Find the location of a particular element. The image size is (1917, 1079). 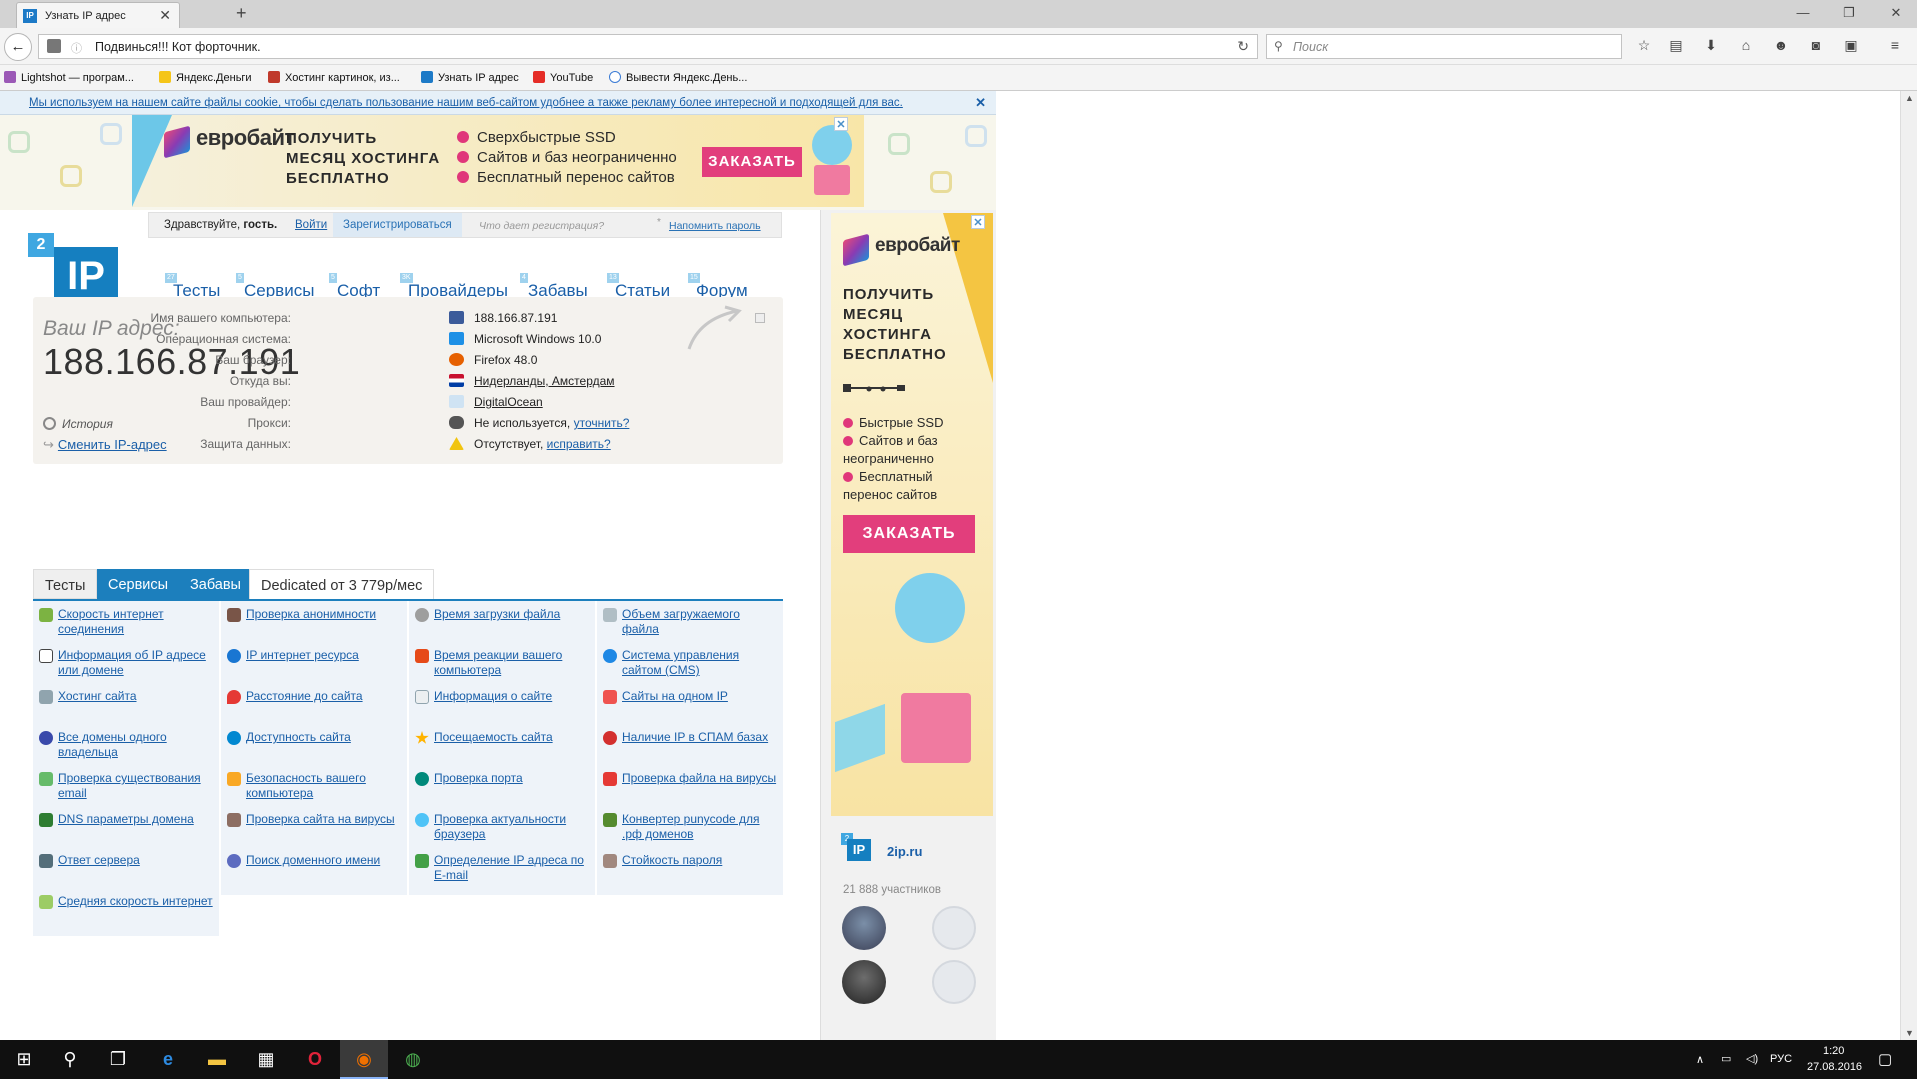

vk-group-logo: 2 IP is located at coordinates (856, 848).